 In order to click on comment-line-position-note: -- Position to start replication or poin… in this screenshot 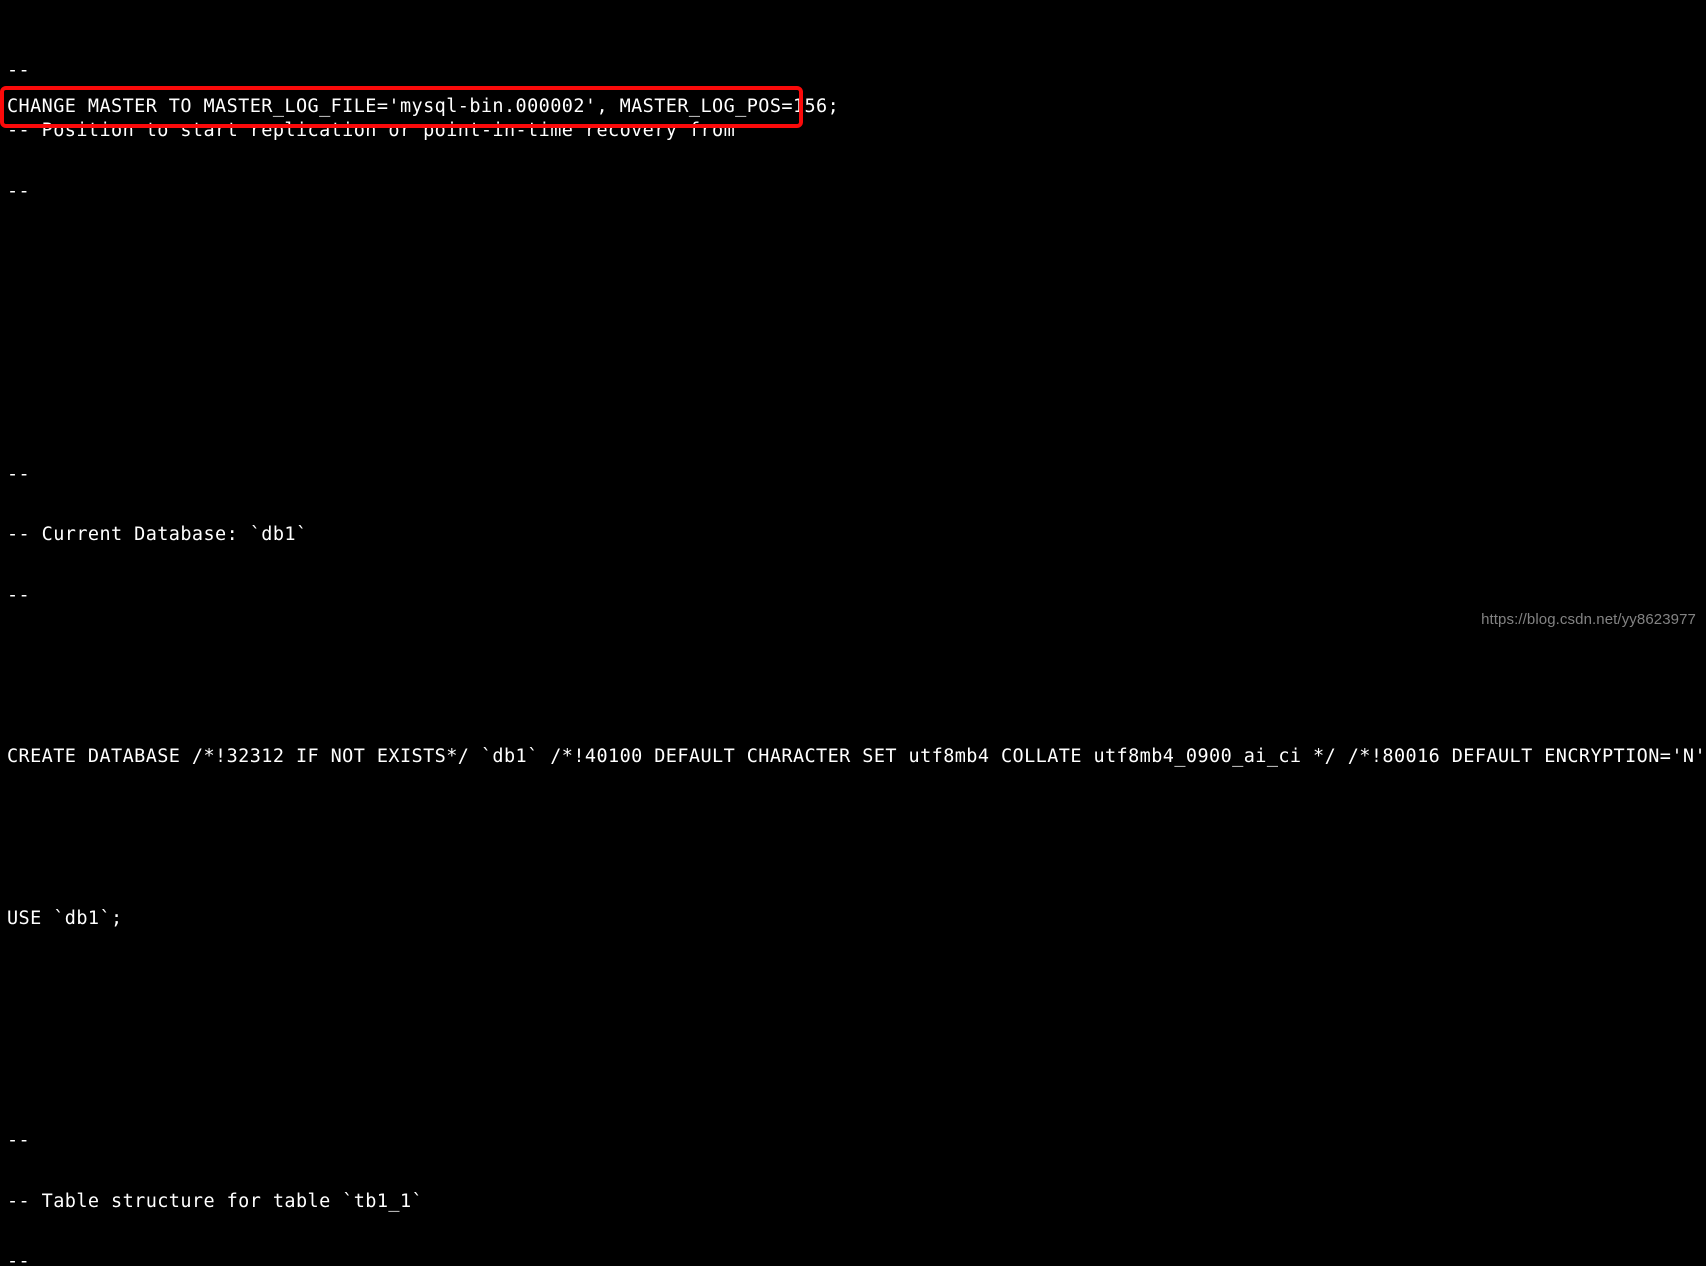, I will do `click(371, 131)`.